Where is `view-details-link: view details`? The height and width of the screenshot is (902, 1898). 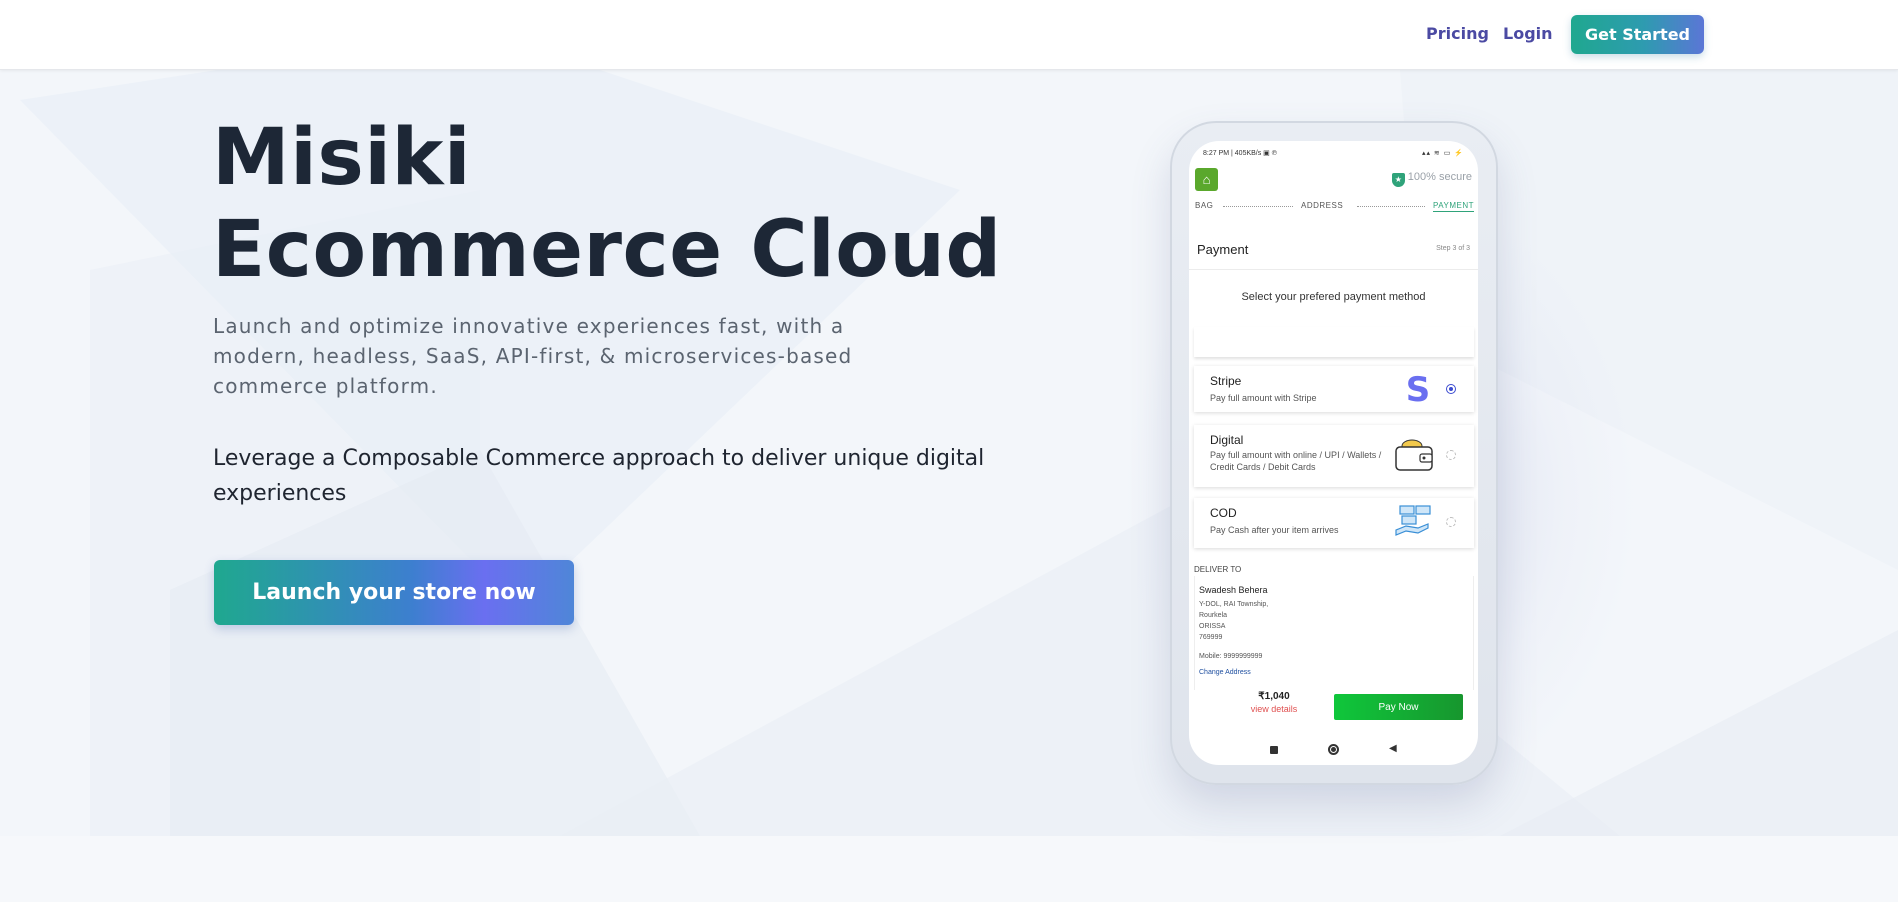 view-details-link: view details is located at coordinates (1274, 709).